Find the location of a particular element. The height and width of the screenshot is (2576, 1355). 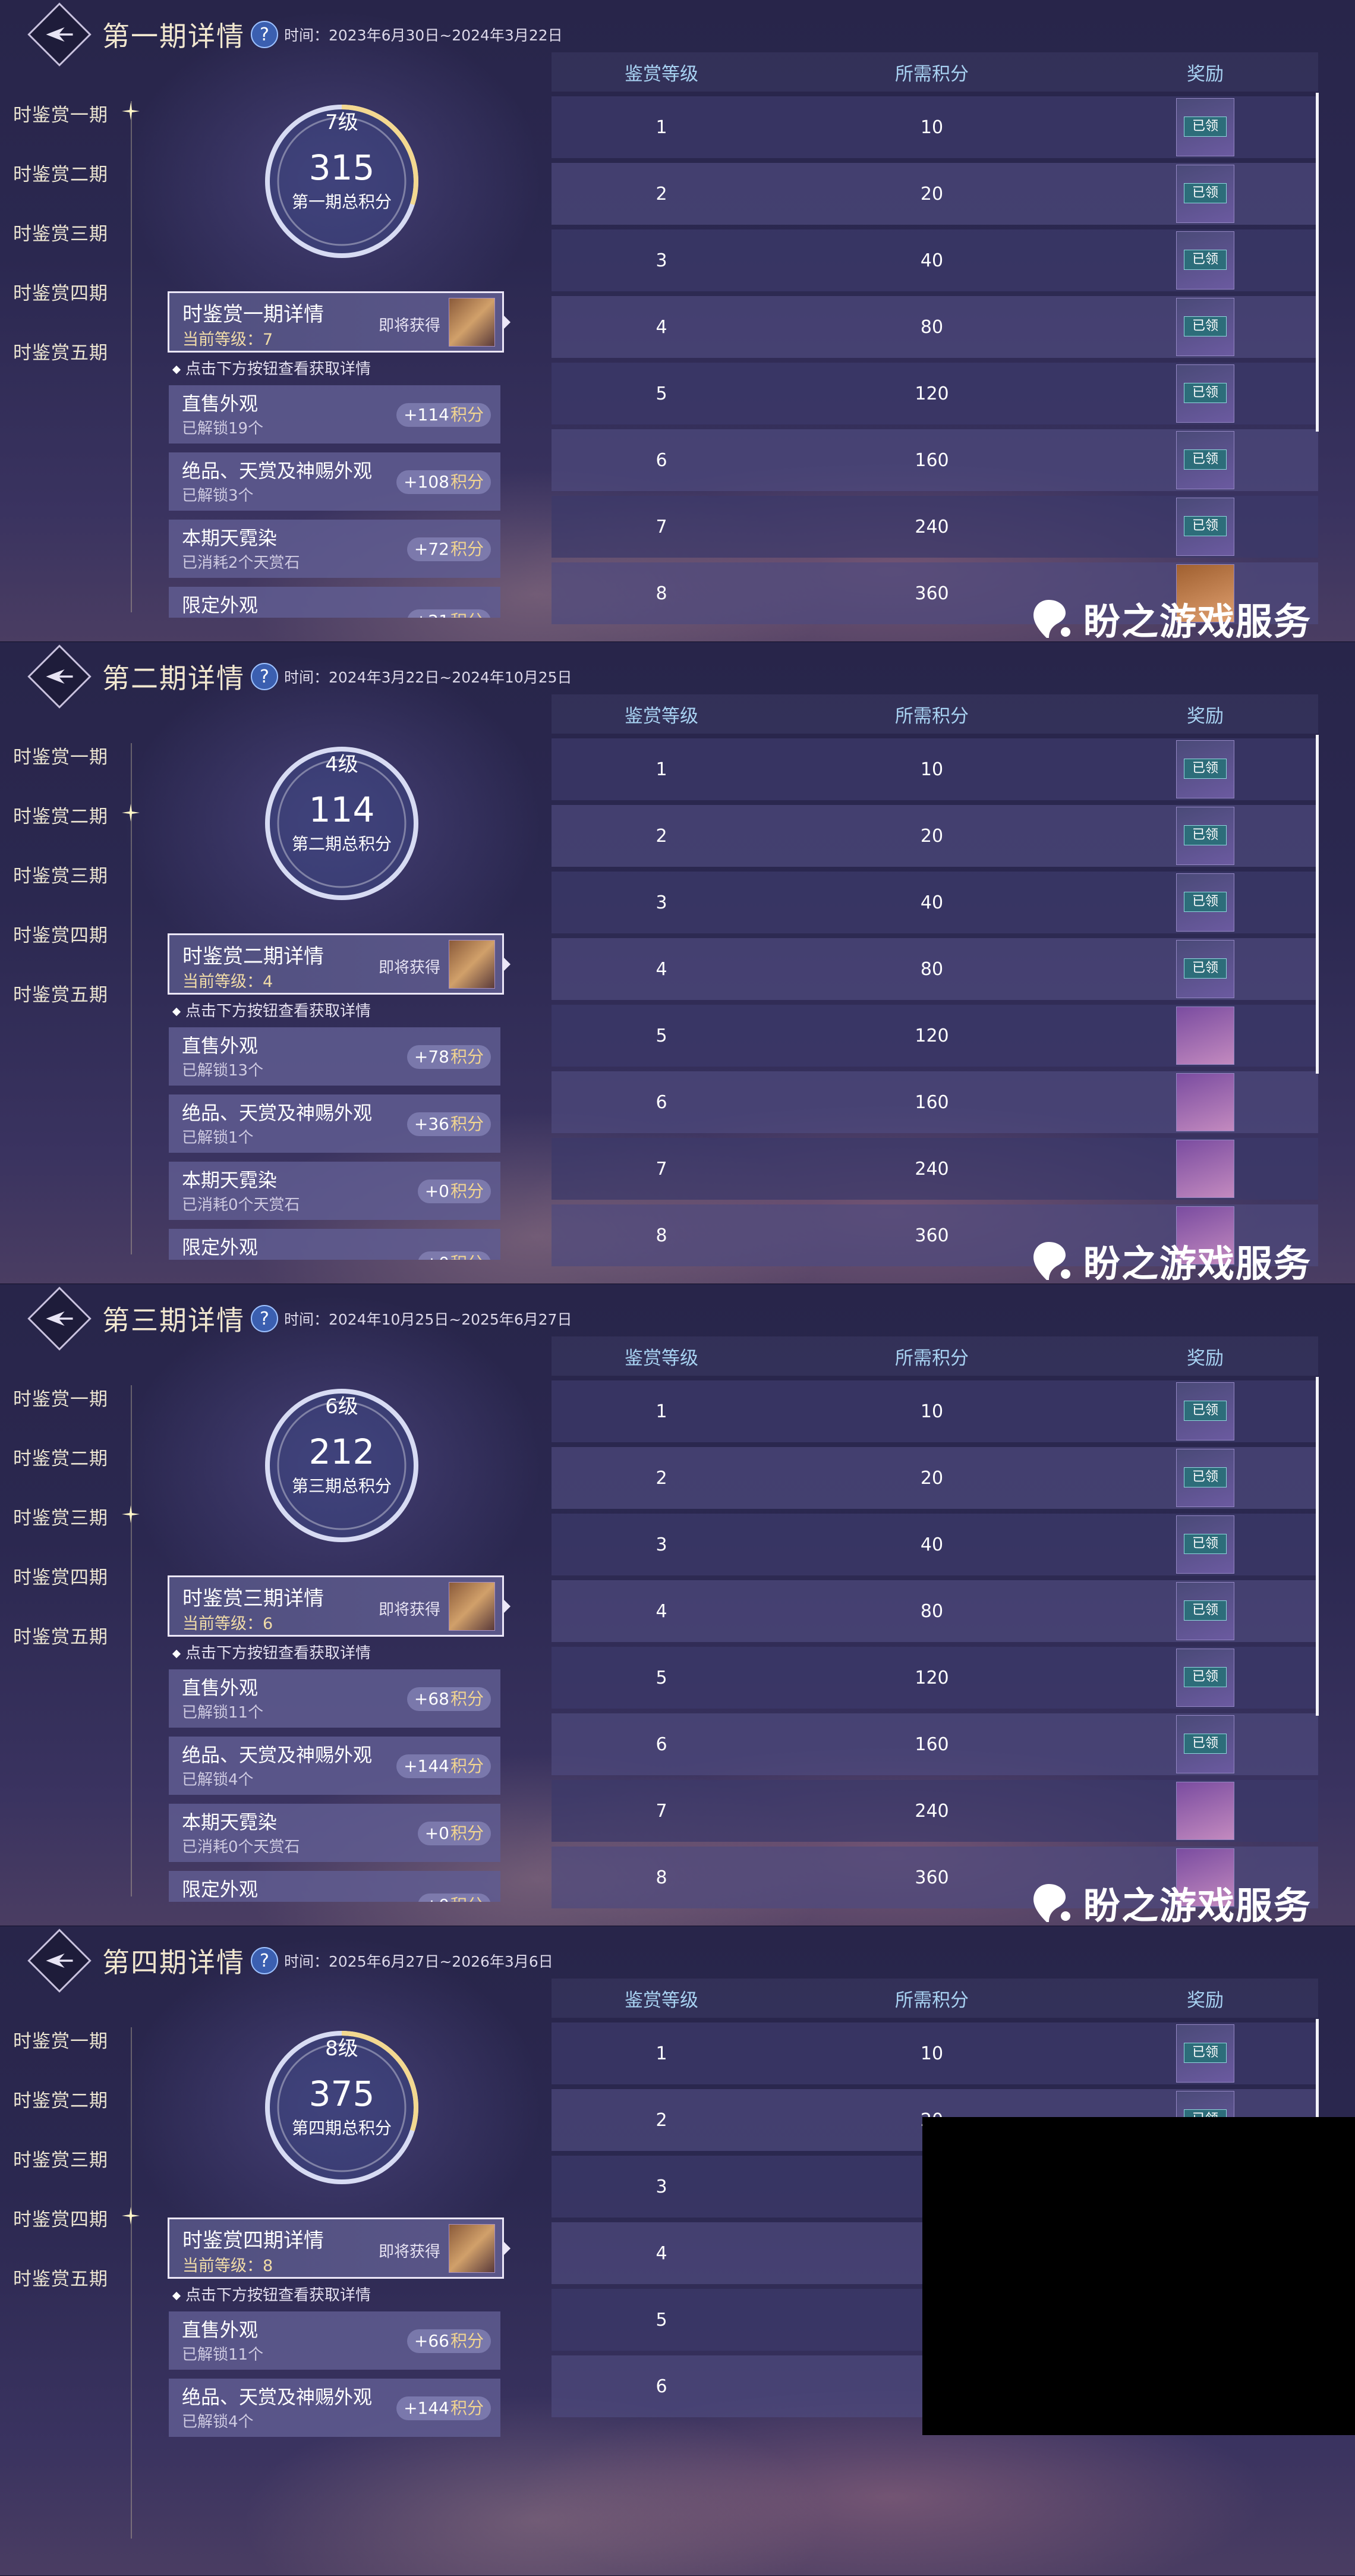

table-row: 5 120 is located at coordinates (935, 1036).